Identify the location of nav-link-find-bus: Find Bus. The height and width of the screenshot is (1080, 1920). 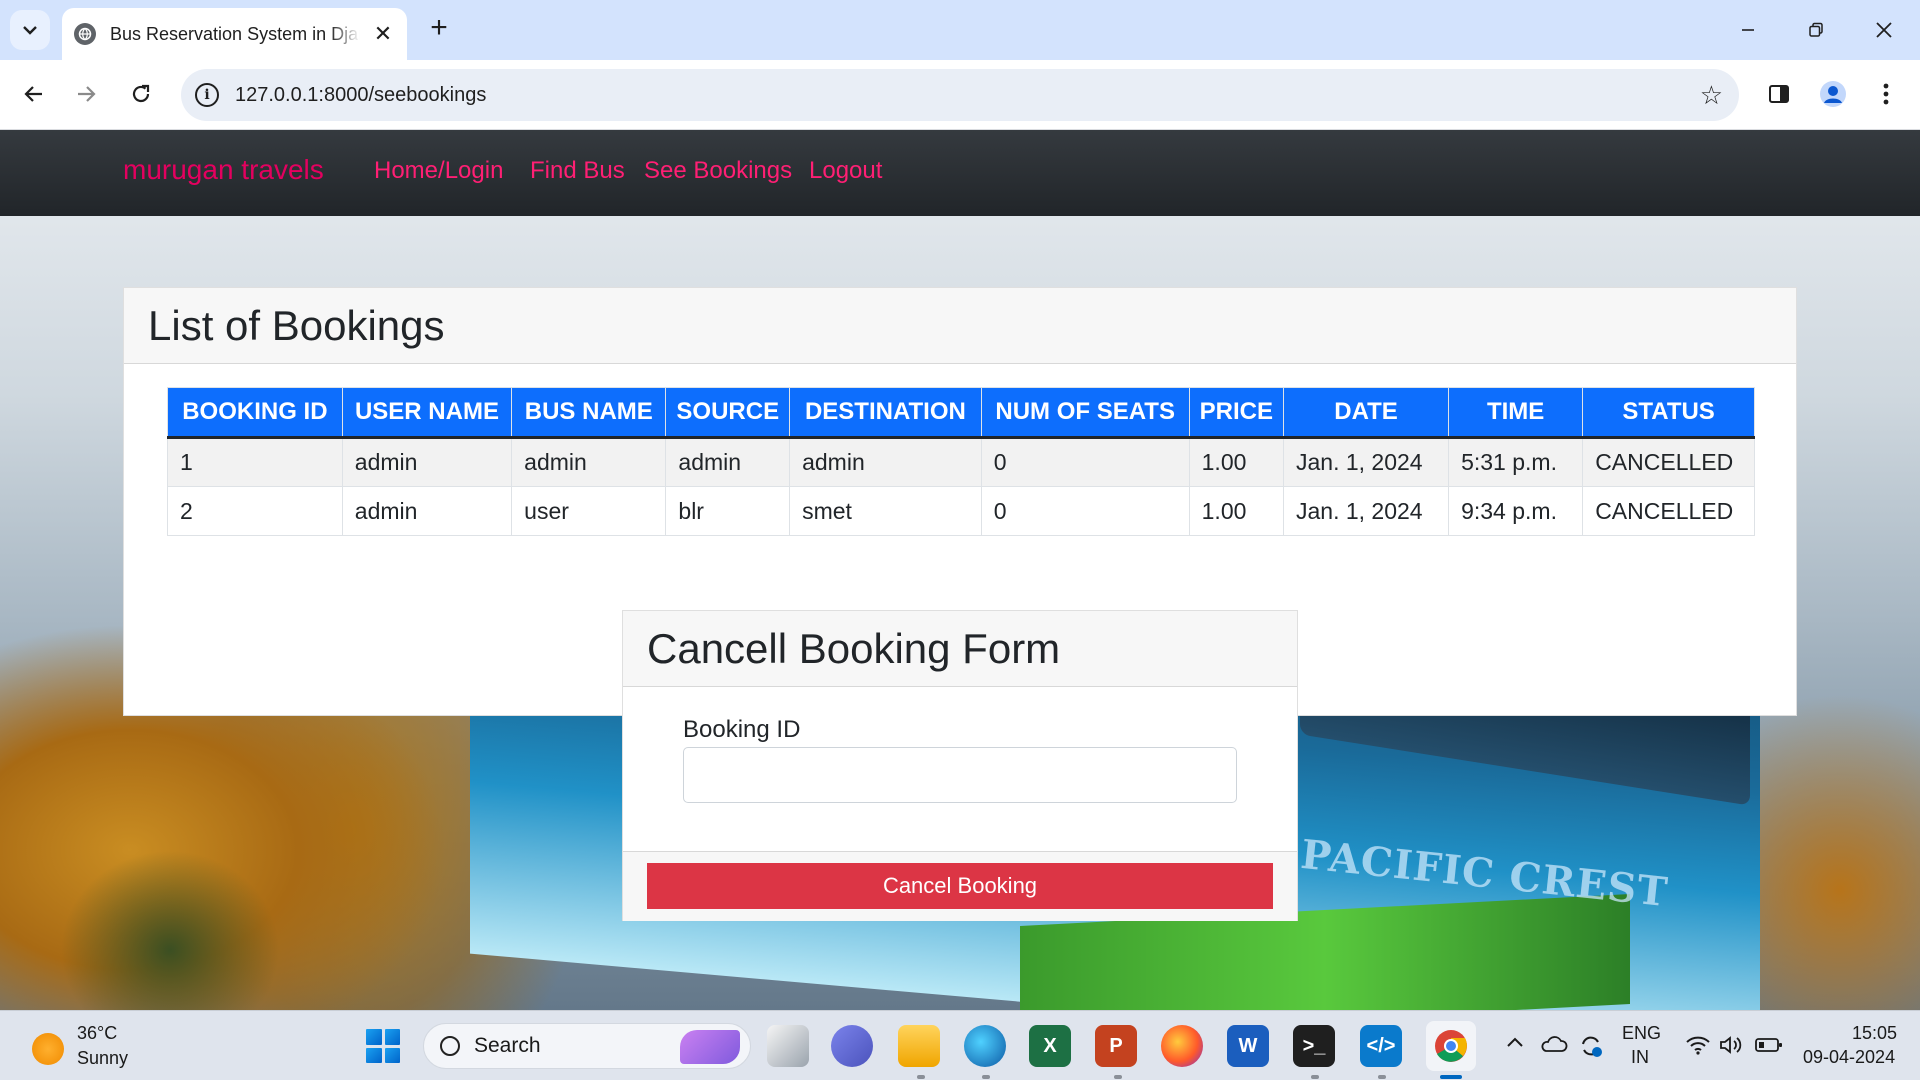
(577, 171).